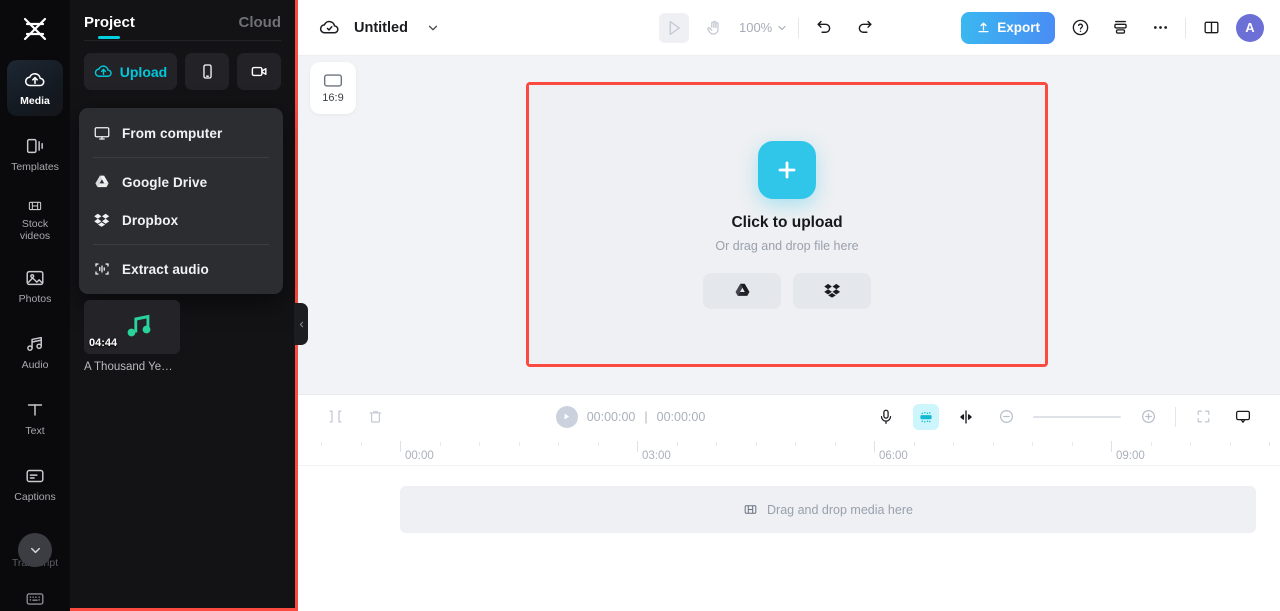 Image resolution: width=1280 pixels, height=611 pixels. What do you see at coordinates (926, 416) in the screenshot?
I see `ai-tools-button` at bounding box center [926, 416].